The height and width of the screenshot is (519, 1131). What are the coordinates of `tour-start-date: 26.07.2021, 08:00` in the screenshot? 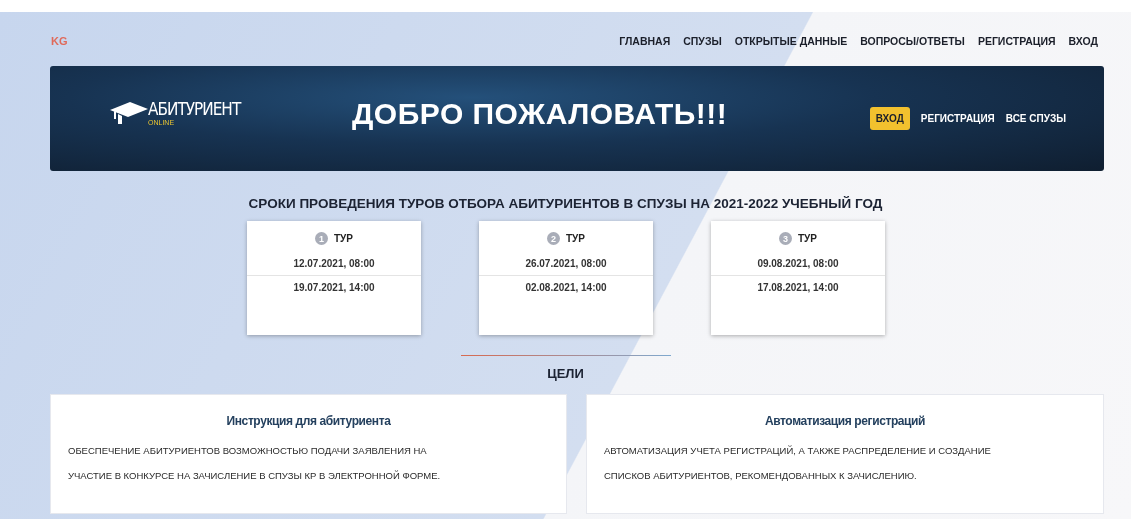 It's located at (566, 264).